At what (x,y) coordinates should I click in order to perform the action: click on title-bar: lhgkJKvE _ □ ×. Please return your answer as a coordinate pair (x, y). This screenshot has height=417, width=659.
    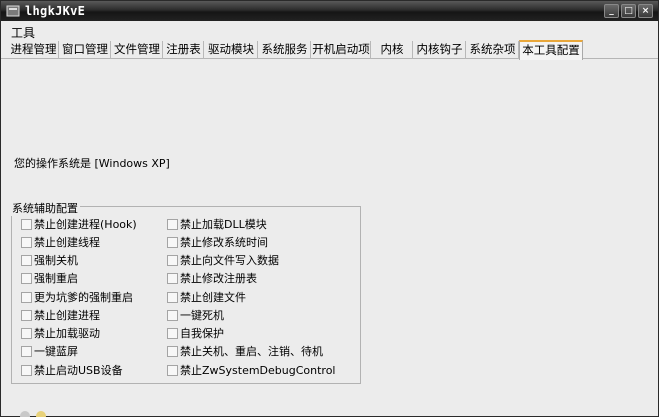
    Looking at the image, I should click on (329, 11).